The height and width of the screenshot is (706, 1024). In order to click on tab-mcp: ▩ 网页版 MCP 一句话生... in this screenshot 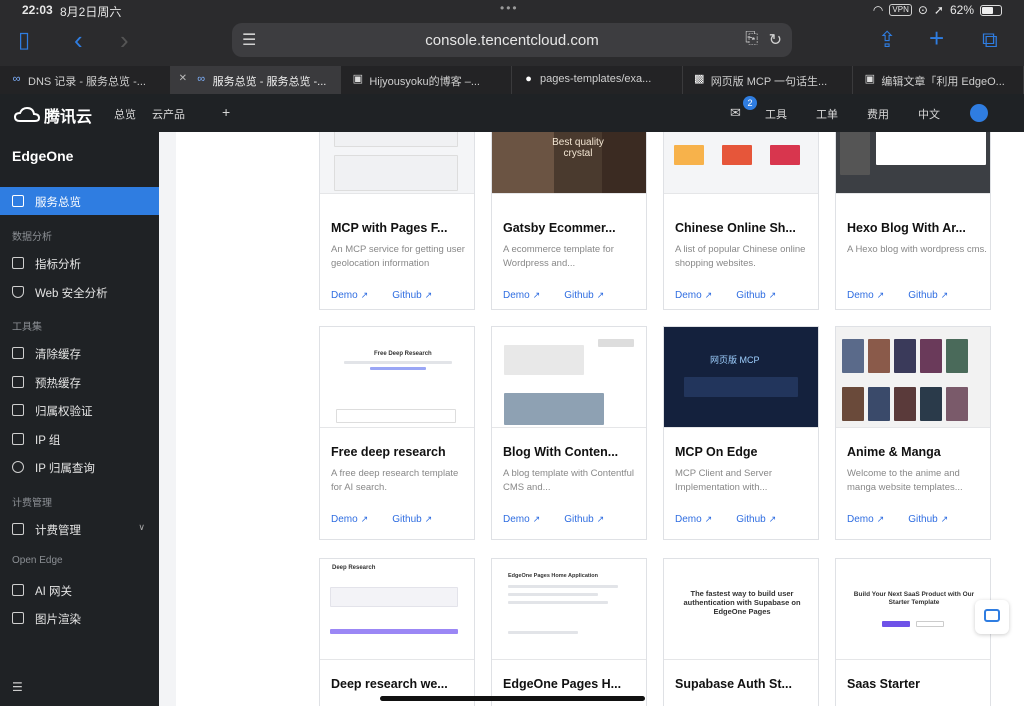, I will do `click(768, 80)`.